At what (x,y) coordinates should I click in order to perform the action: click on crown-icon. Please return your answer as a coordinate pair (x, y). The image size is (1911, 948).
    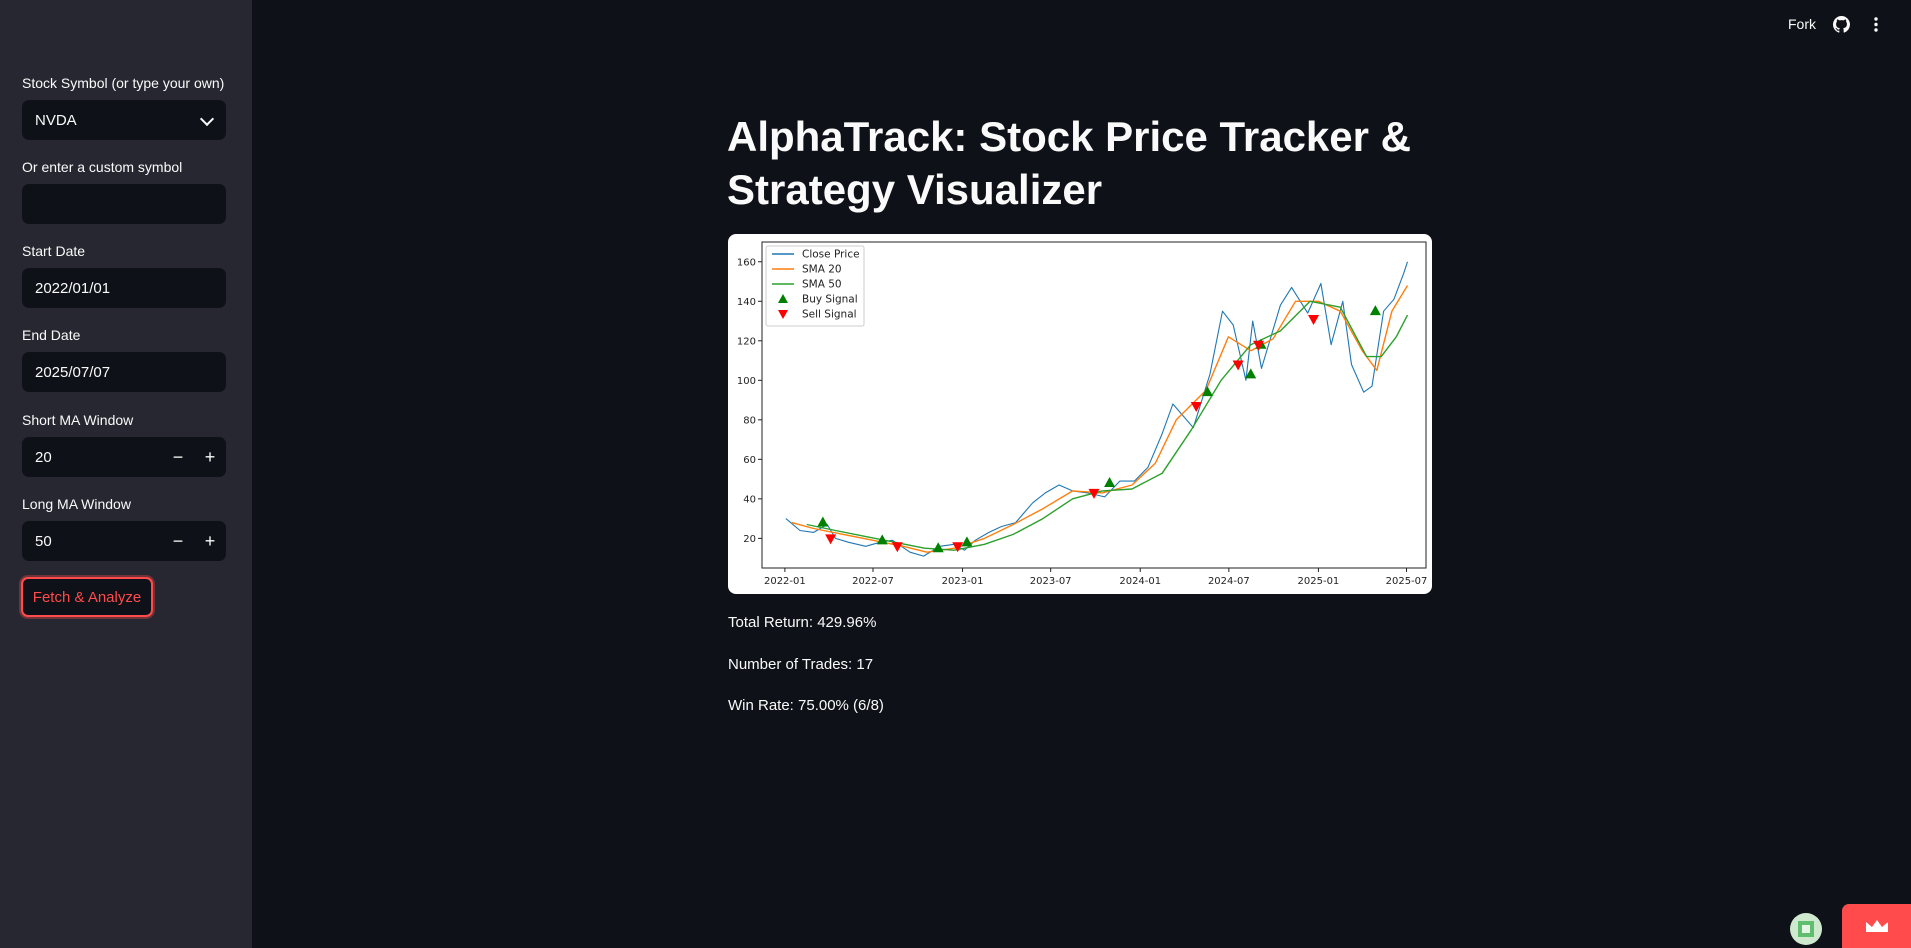
    Looking at the image, I should click on (1877, 926).